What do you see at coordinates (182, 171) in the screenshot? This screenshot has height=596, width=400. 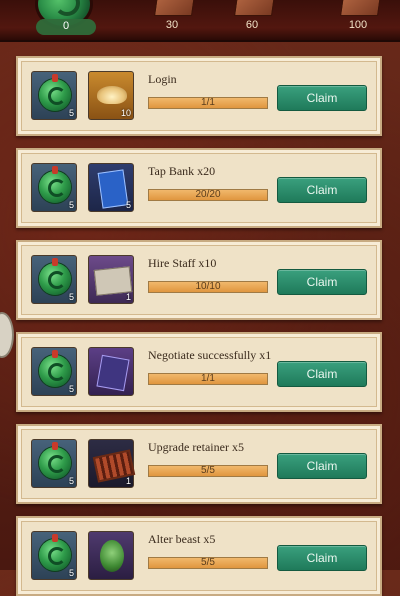 I see `task-title: Tap Bank x20` at bounding box center [182, 171].